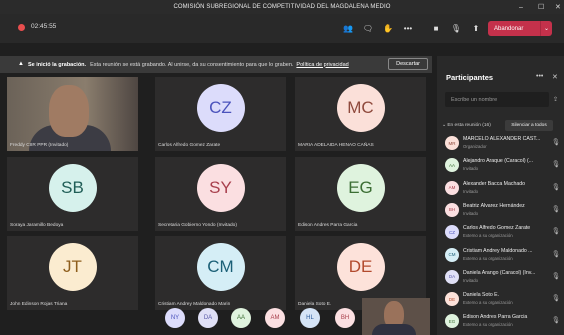 The width and height of the screenshot is (564, 335). I want to click on participant-tile: JT John Edinson Rojas Triana, so click(72, 273).